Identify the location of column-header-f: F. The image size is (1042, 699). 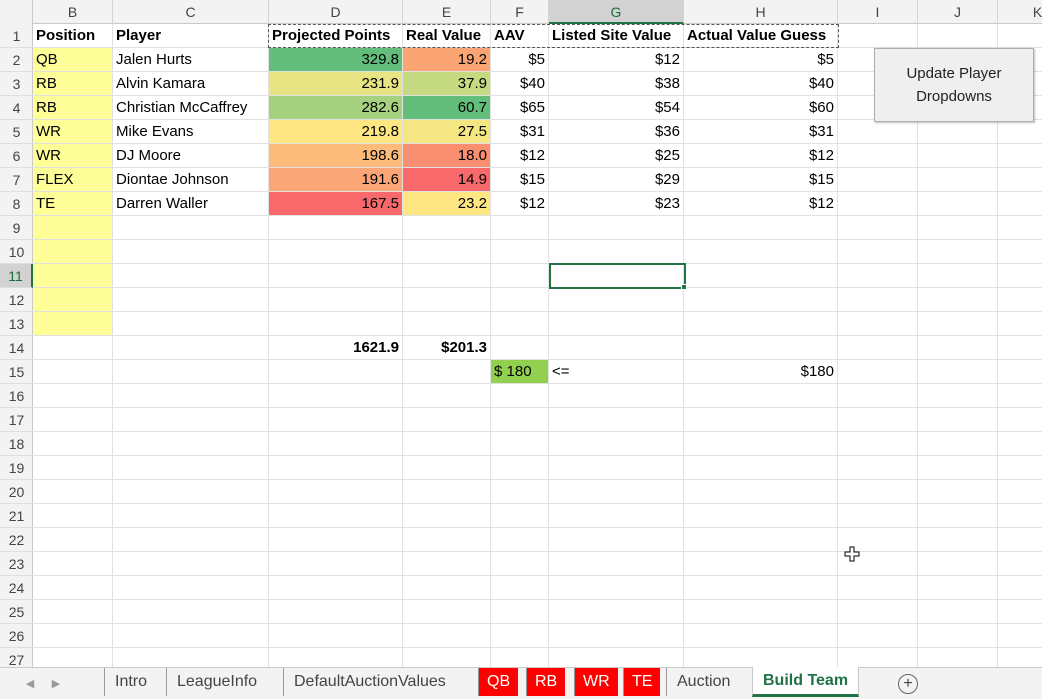
(520, 12).